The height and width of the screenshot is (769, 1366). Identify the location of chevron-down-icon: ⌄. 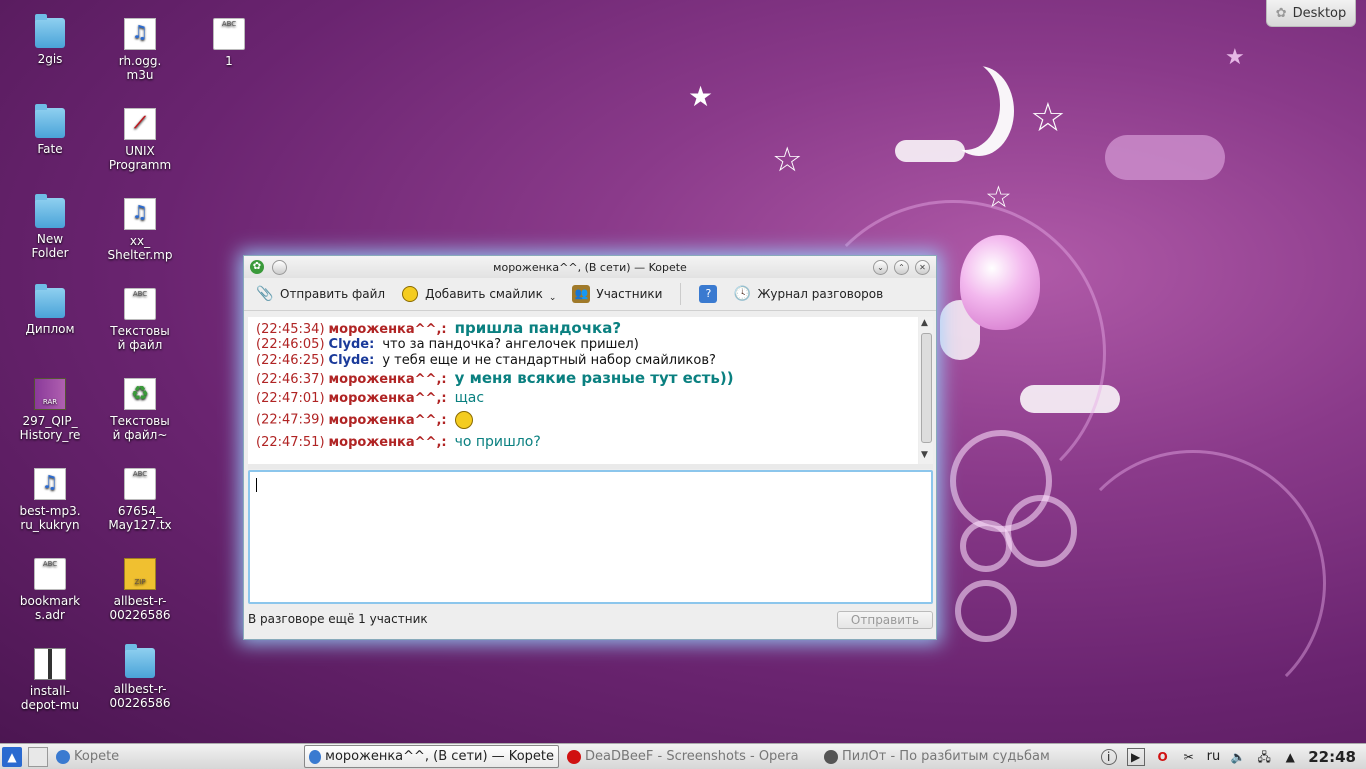
(553, 298).